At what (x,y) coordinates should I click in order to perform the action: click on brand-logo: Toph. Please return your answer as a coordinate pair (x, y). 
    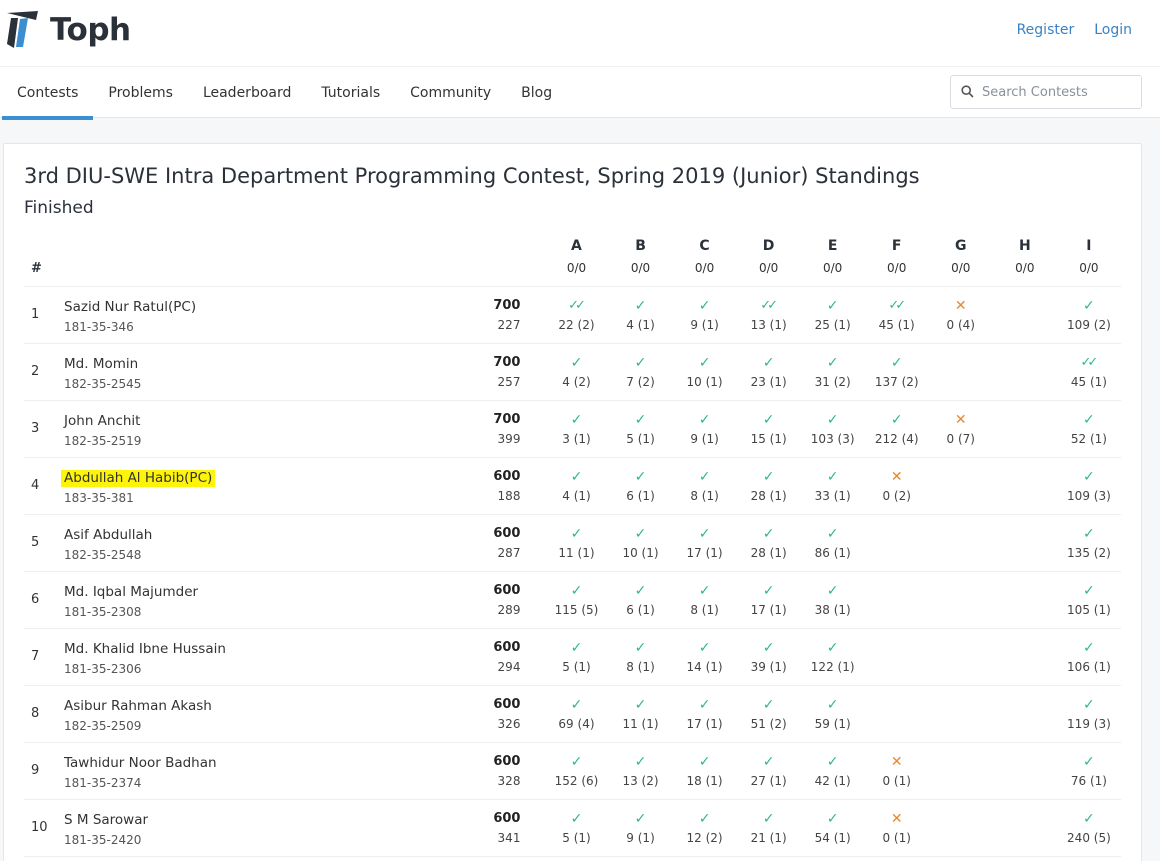
    Looking at the image, I should click on (67, 30).